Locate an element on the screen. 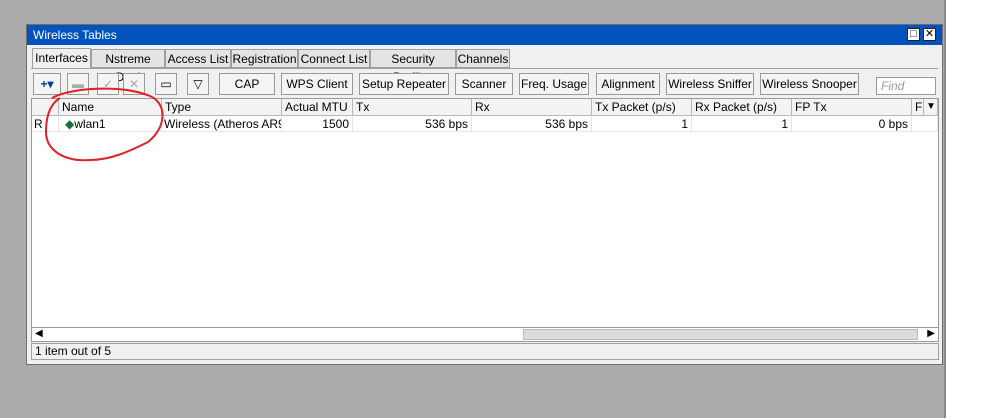 The height and width of the screenshot is (418, 1003). tab-divider is located at coordinates (484, 68).